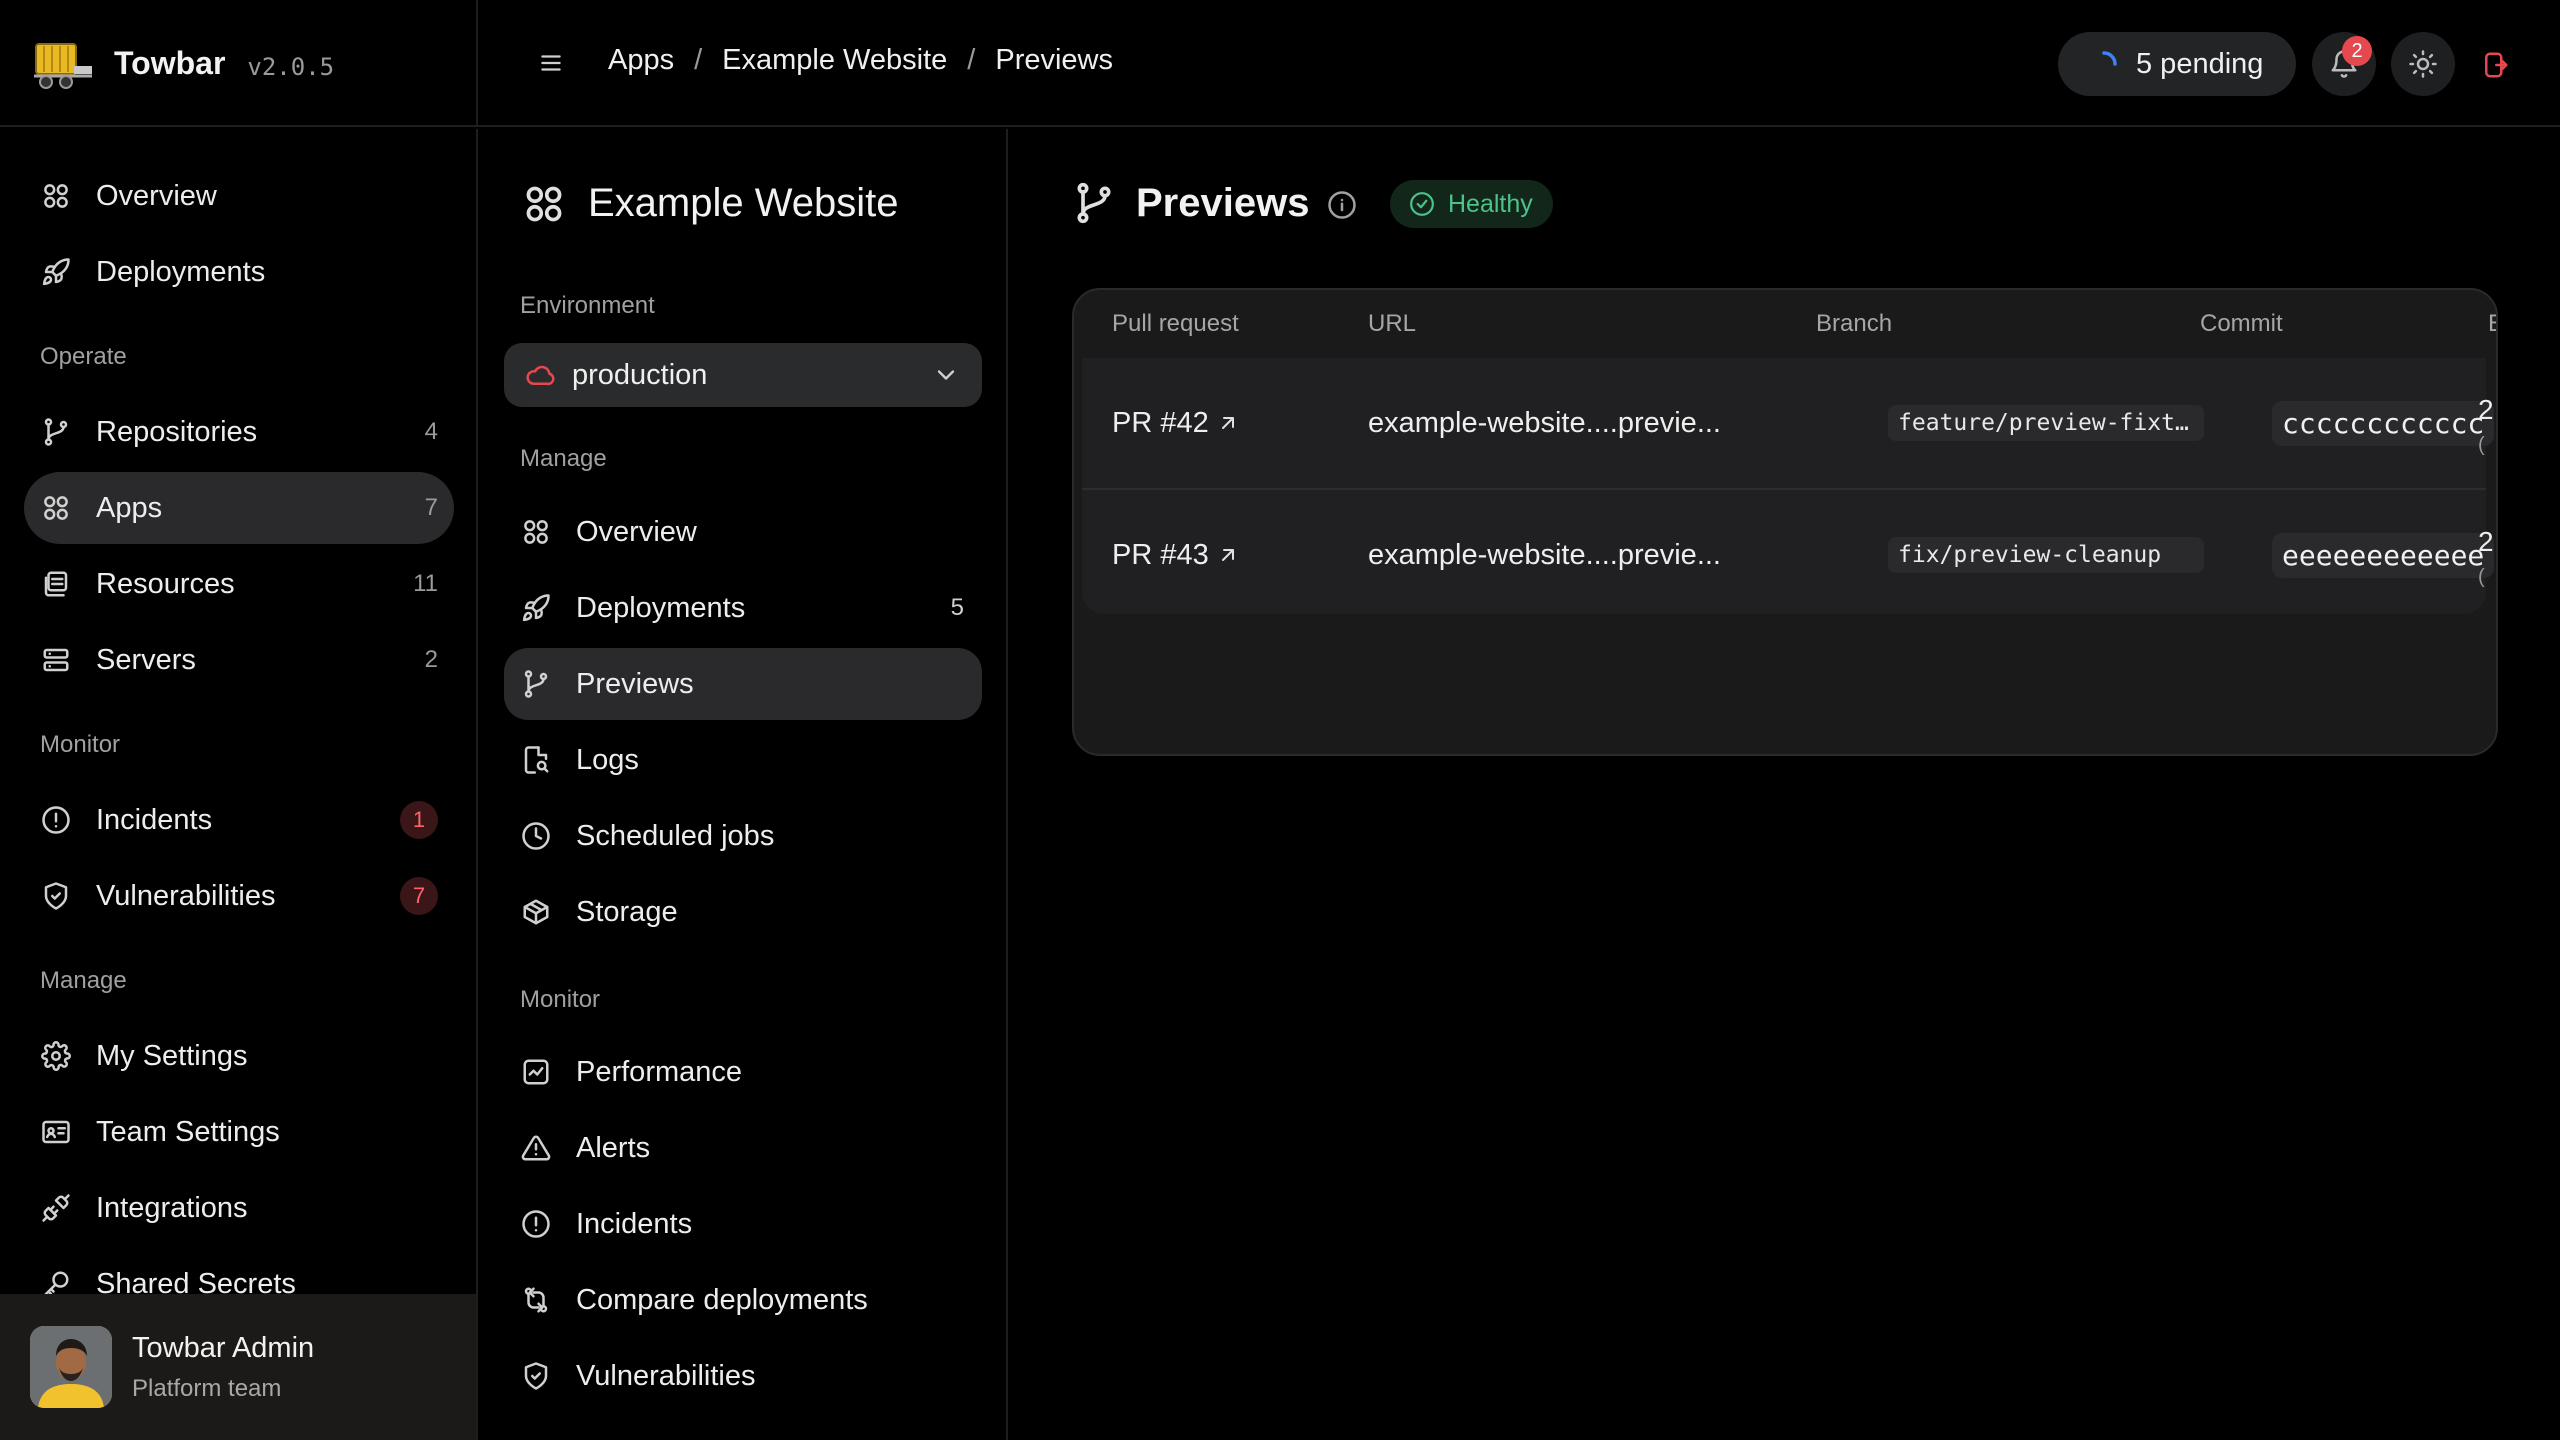 This screenshot has height=1440, width=2560. I want to click on app-nav-performance: Performance, so click(743, 1072).